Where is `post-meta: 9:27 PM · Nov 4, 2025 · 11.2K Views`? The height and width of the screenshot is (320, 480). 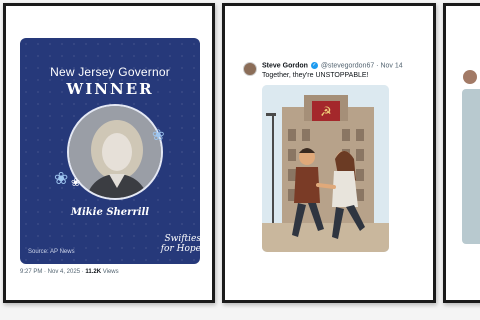 post-meta: 9:27 PM · Nov 4, 2025 · 11.2K Views is located at coordinates (69, 272).